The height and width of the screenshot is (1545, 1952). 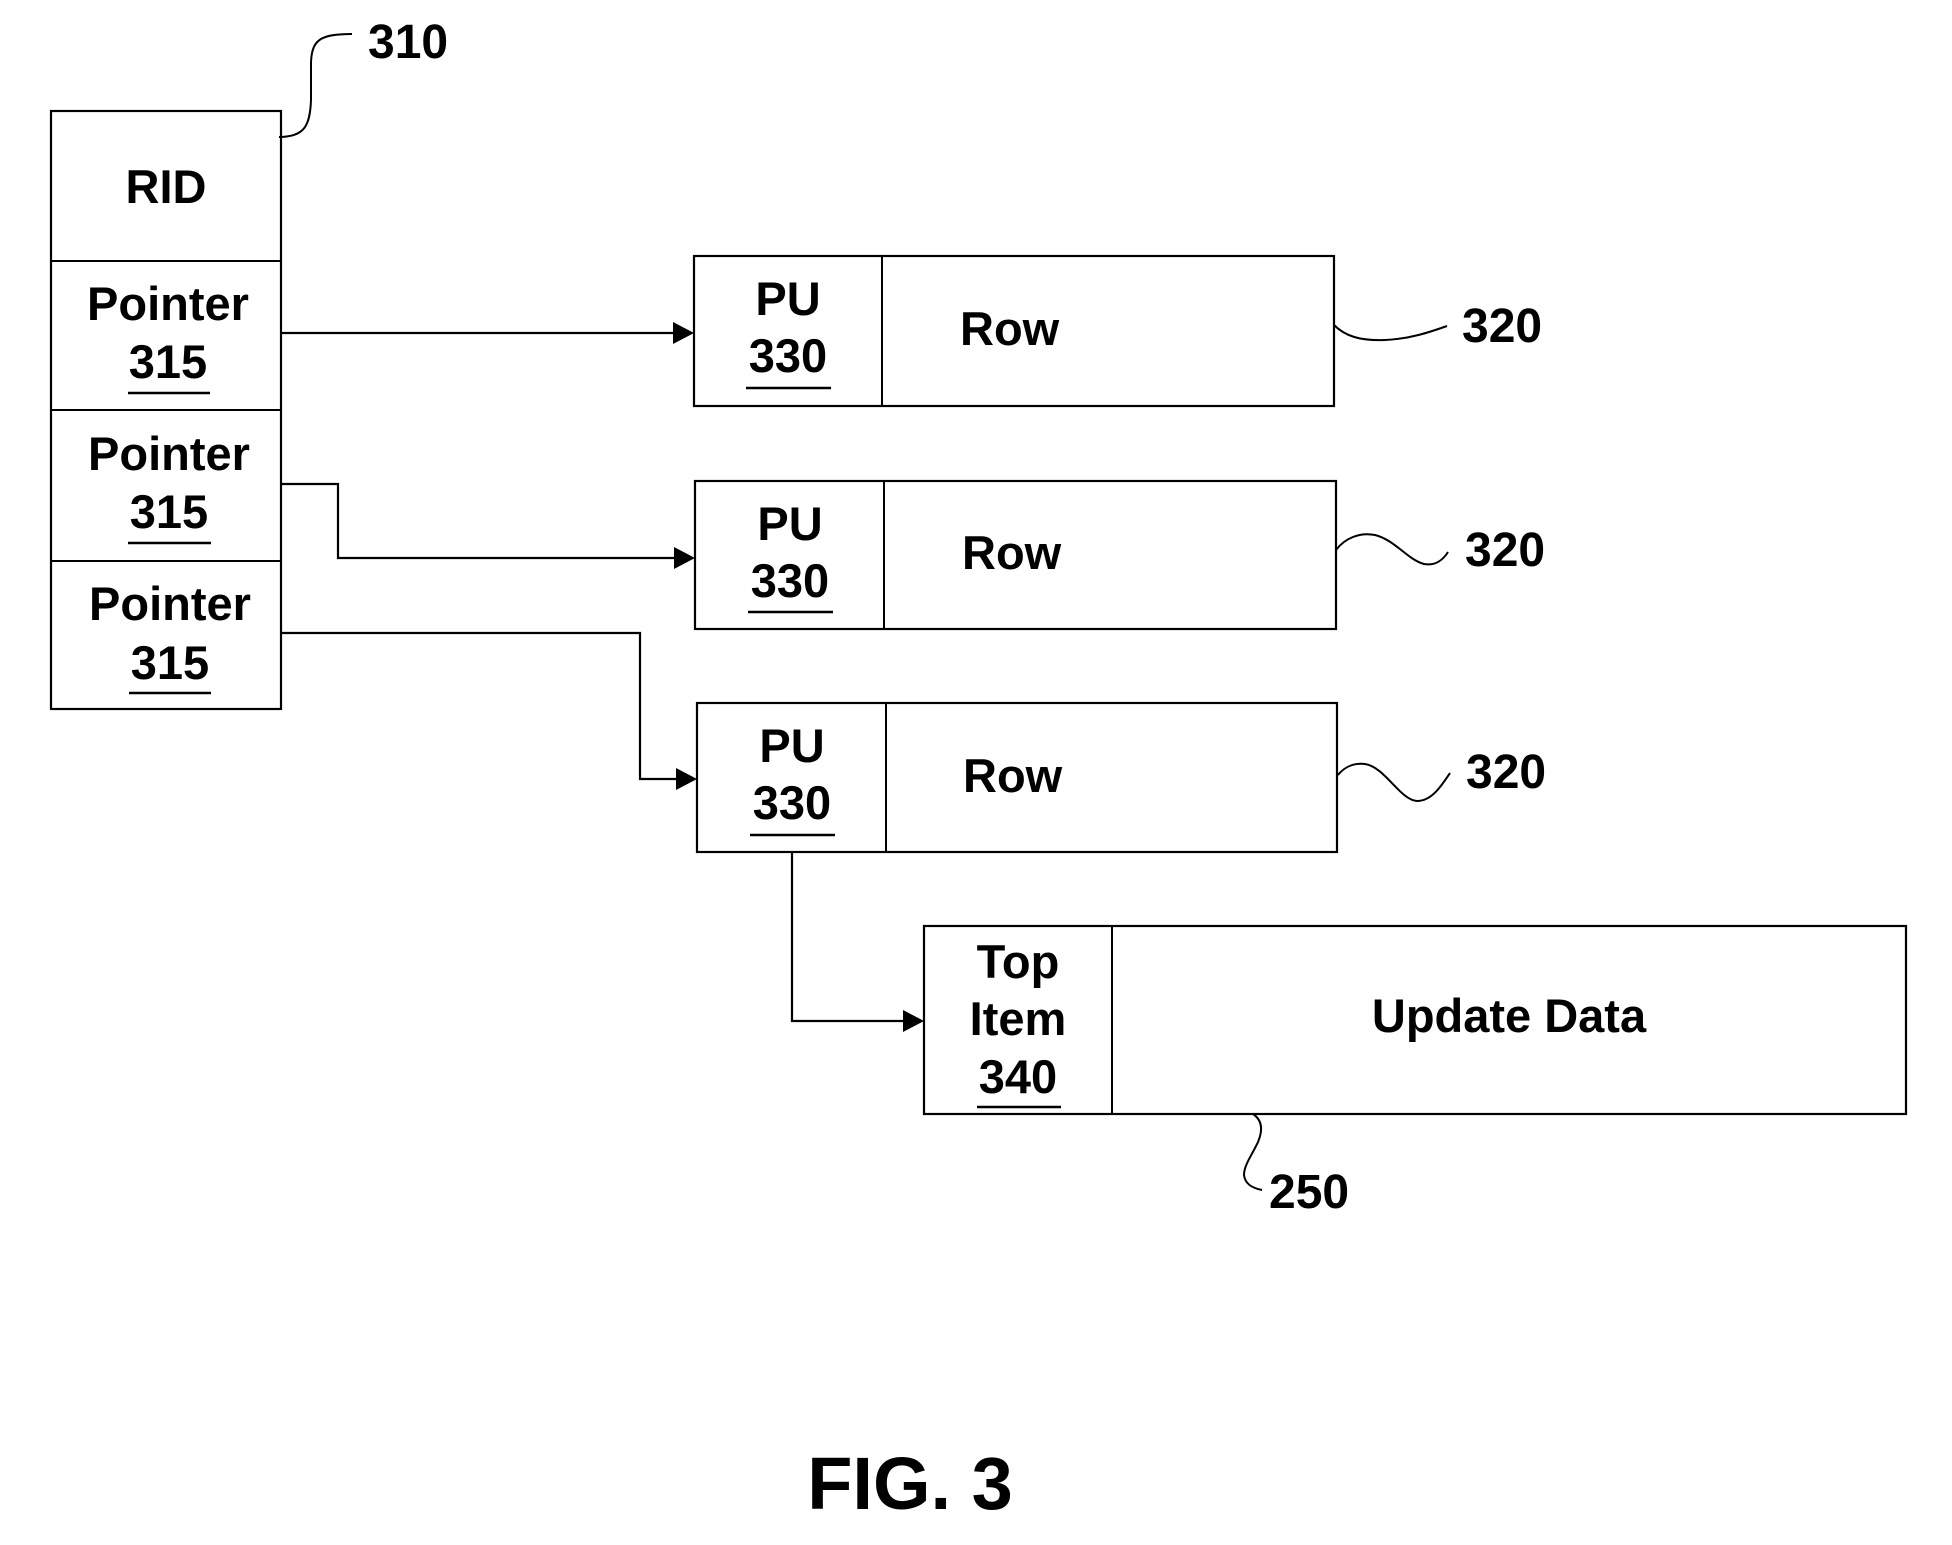 I want to click on rid-label: RID, so click(x=166, y=186).